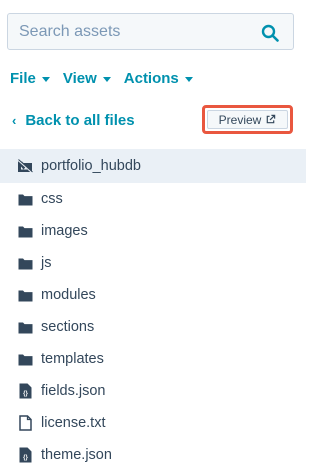 The width and height of the screenshot is (320, 475). What do you see at coordinates (64, 231) in the screenshot?
I see `file-name: images` at bounding box center [64, 231].